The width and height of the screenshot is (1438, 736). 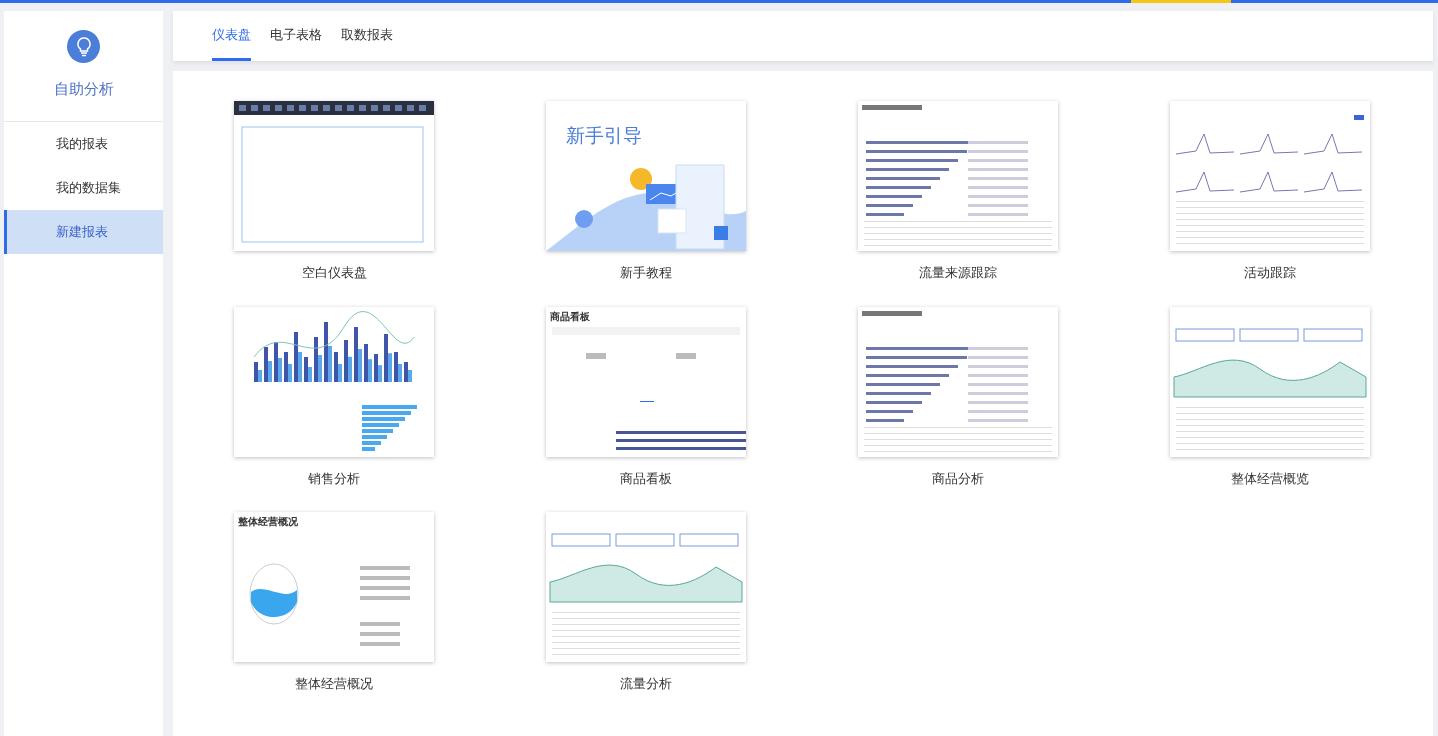 What do you see at coordinates (334, 478) in the screenshot?
I see `template-name: 销售分析` at bounding box center [334, 478].